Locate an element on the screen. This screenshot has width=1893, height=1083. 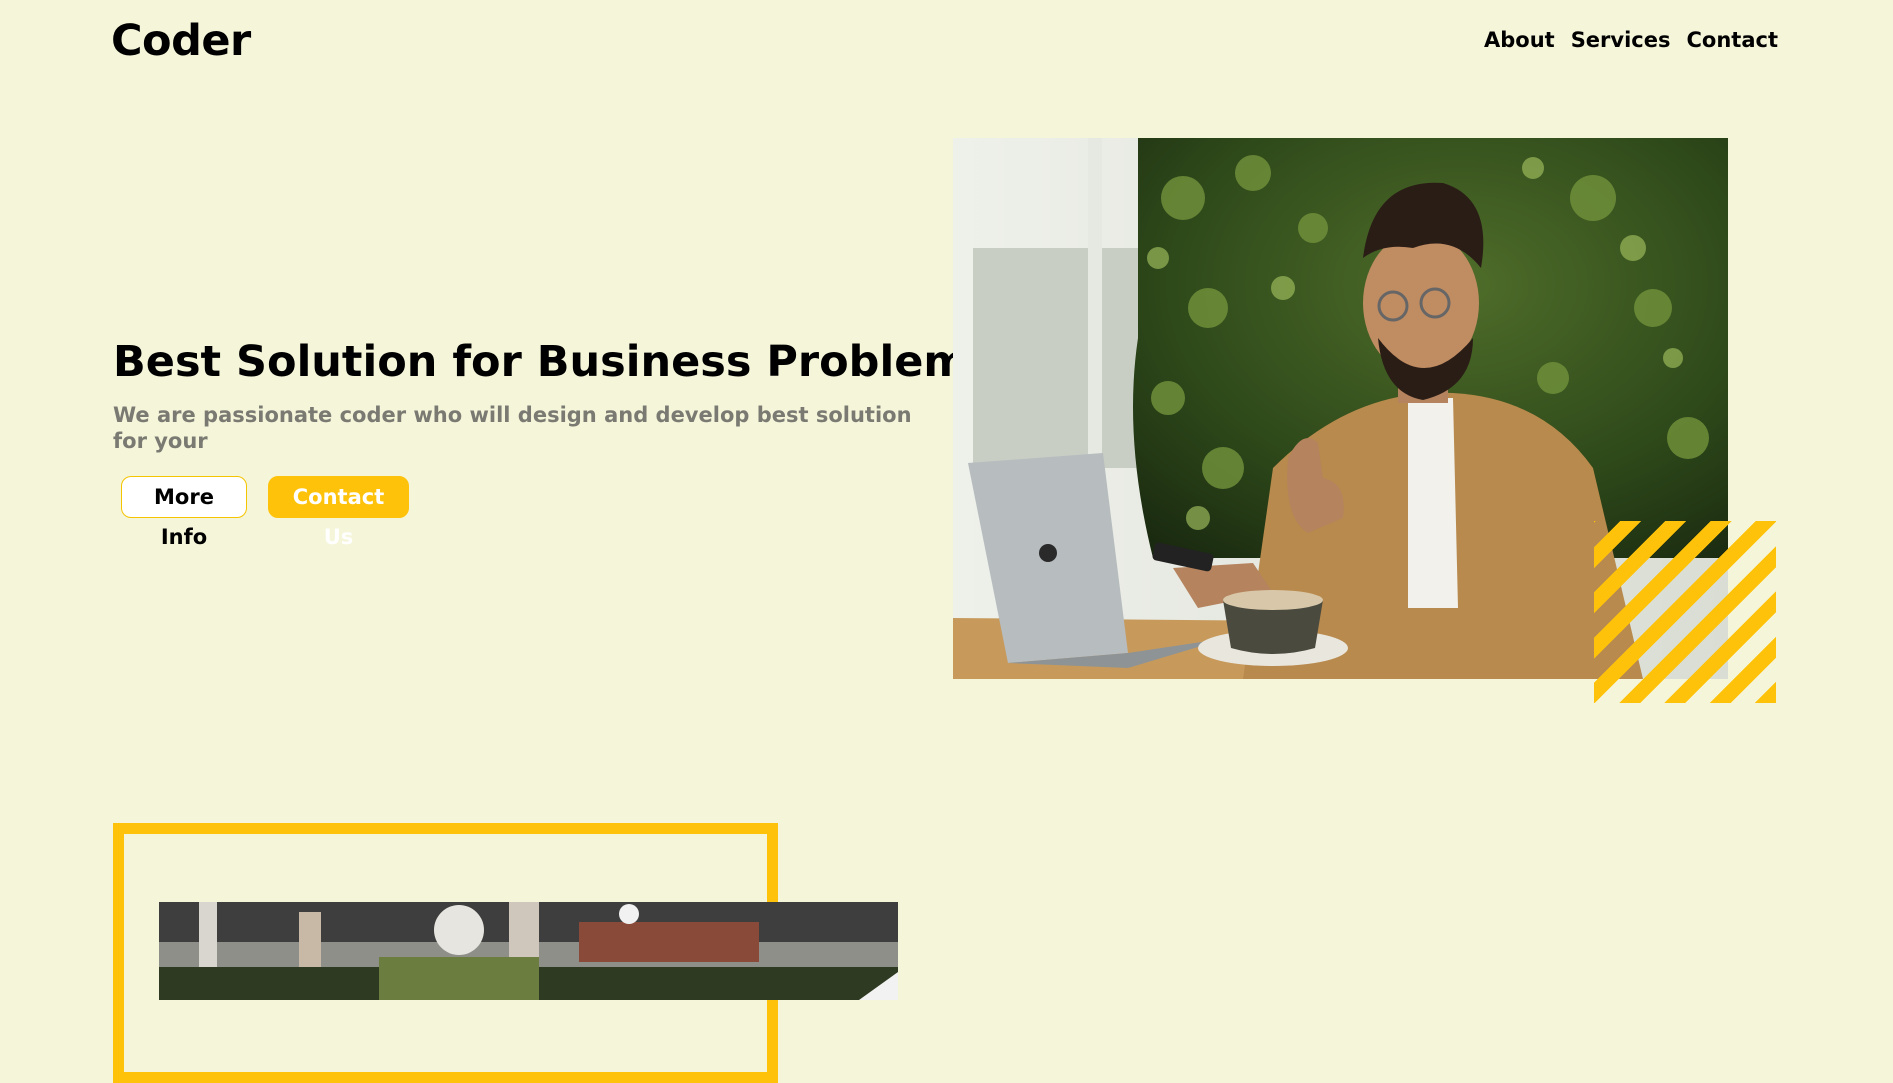
more-info-button: More Info is located at coordinates (184, 512).